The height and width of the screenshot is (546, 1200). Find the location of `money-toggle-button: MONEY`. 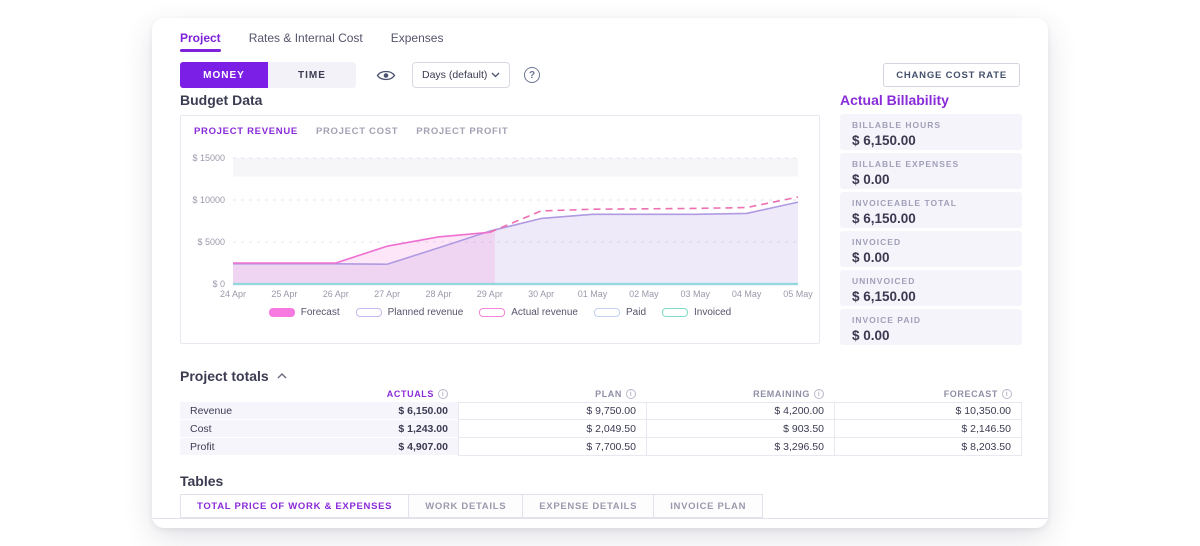

money-toggle-button: MONEY is located at coordinates (224, 75).